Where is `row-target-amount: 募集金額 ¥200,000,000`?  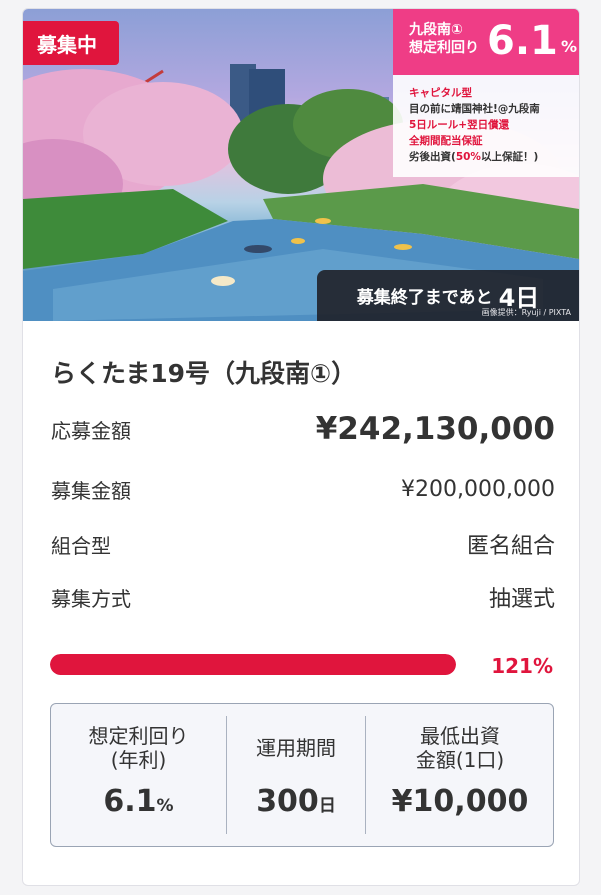
row-target-amount: 募集金額 ¥200,000,000 is located at coordinates (303, 490).